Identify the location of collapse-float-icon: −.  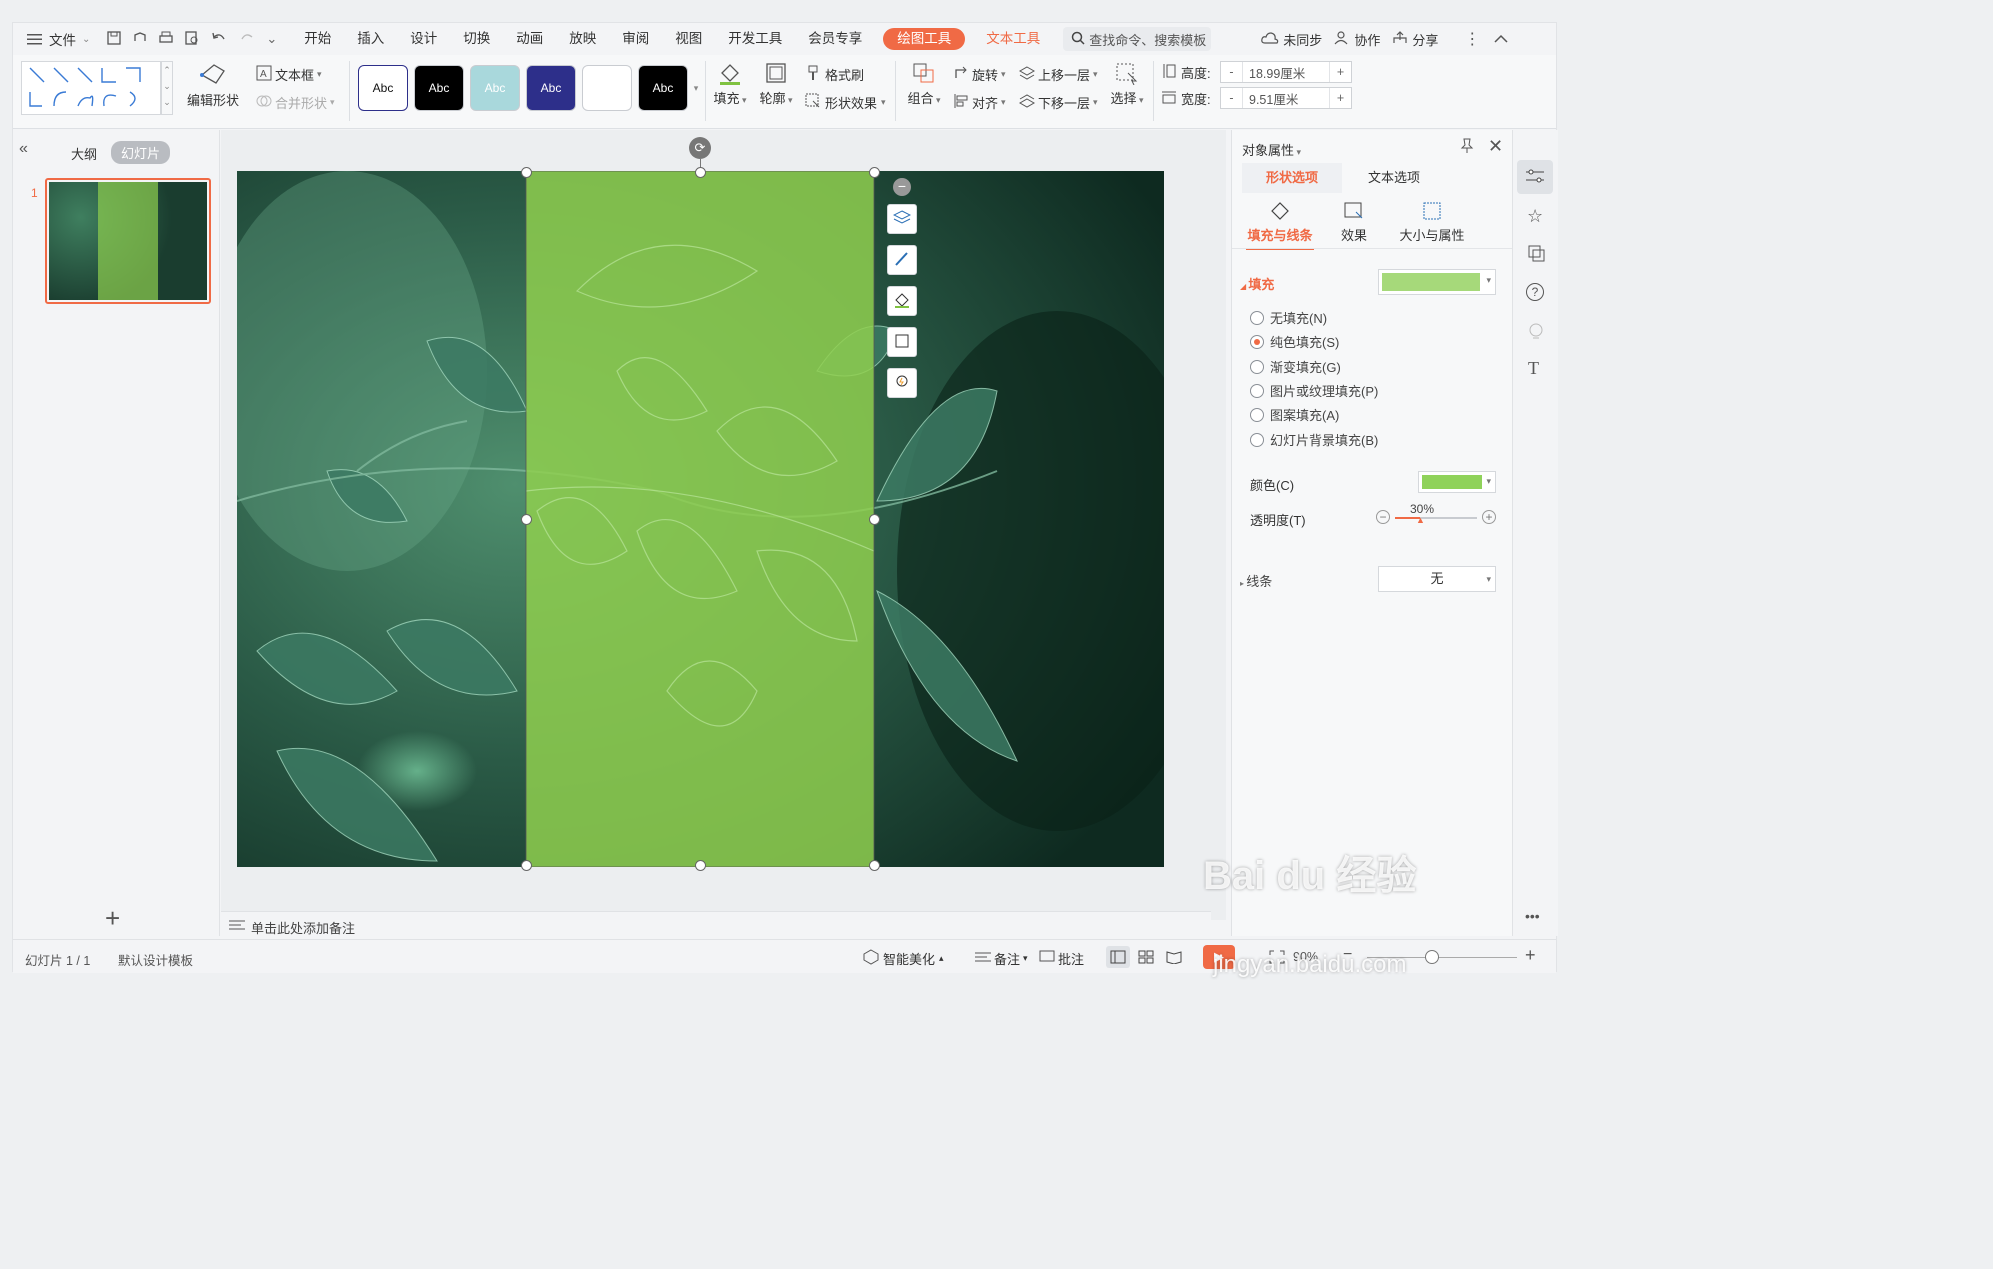
(902, 187).